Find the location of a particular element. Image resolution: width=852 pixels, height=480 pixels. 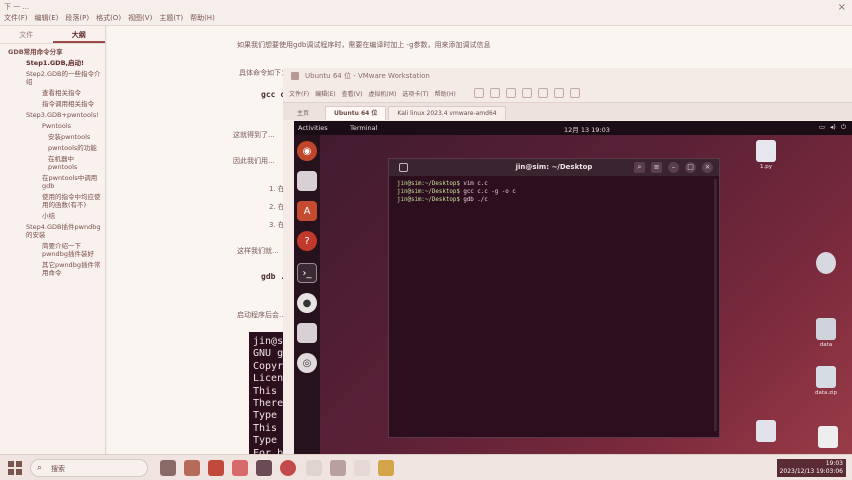

vmware-title: Ubuntu 64 位 - VMware Workstation is located at coordinates (367, 76).